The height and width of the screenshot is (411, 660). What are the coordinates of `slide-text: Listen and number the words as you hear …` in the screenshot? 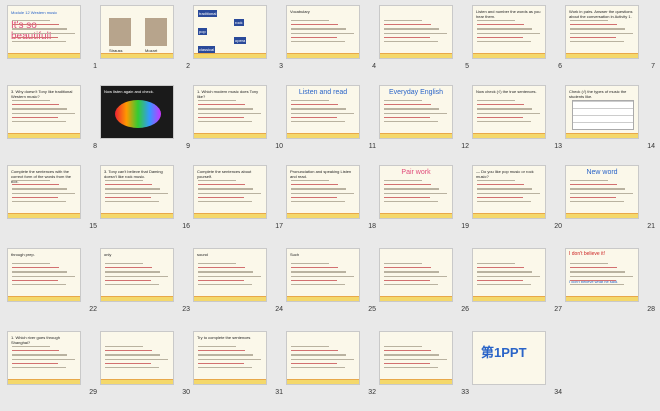 It's located at (508, 14).